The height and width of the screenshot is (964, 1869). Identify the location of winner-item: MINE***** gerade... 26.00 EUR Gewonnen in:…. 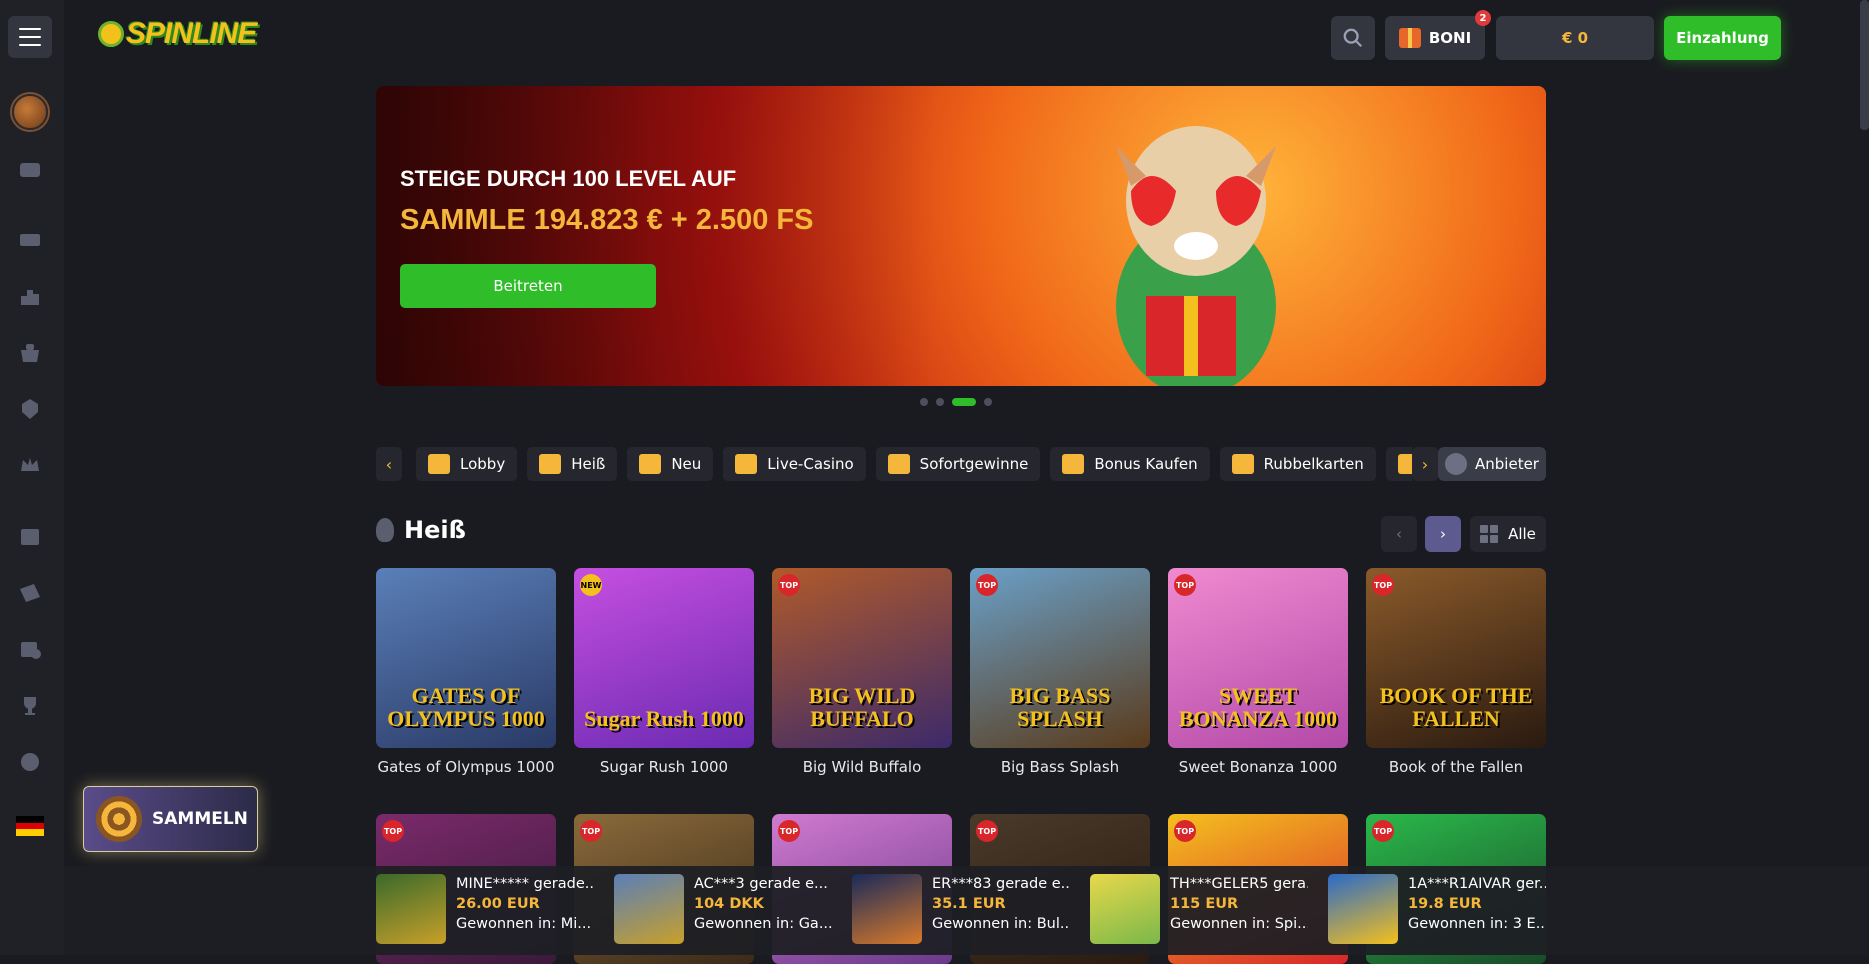
(485, 909).